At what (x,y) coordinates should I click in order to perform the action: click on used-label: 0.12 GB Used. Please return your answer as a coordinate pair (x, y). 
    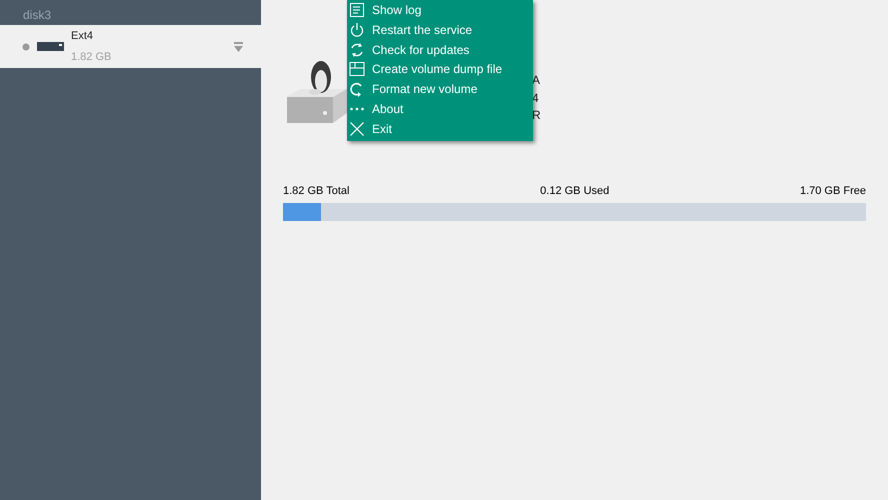
    Looking at the image, I should click on (575, 191).